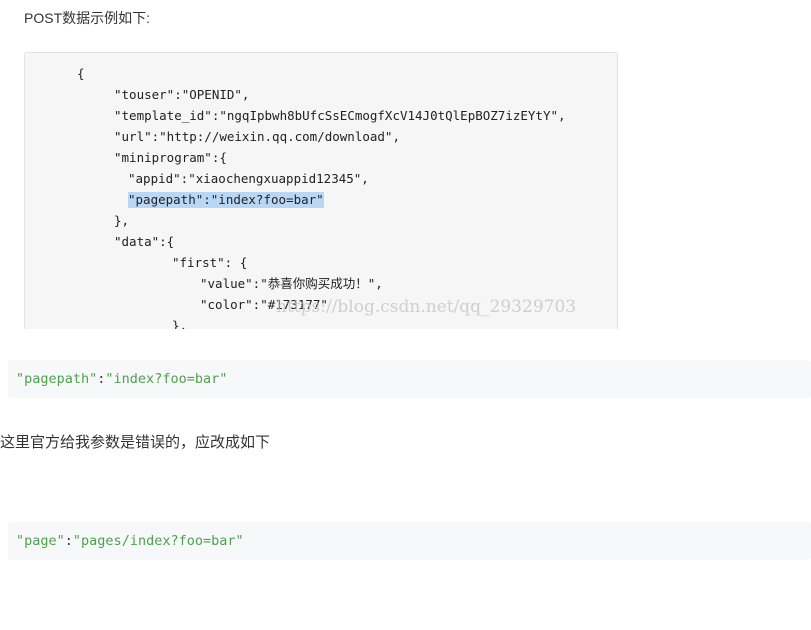 This screenshot has width=811, height=630. Describe the element at coordinates (248, 178) in the screenshot. I see `code-line: "appid":"xiaochengxuappid12345",` at that location.